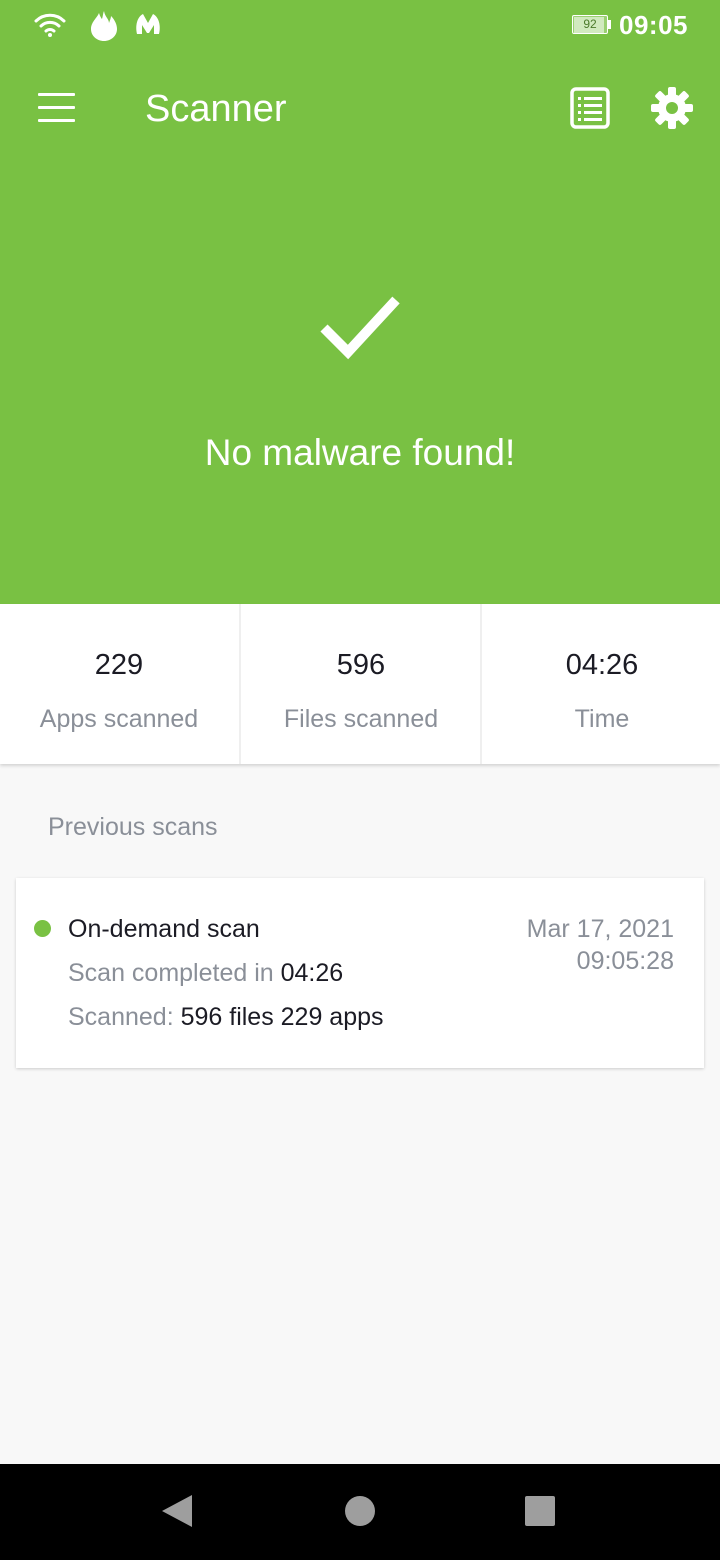  I want to click on home-icon, so click(360, 1511).